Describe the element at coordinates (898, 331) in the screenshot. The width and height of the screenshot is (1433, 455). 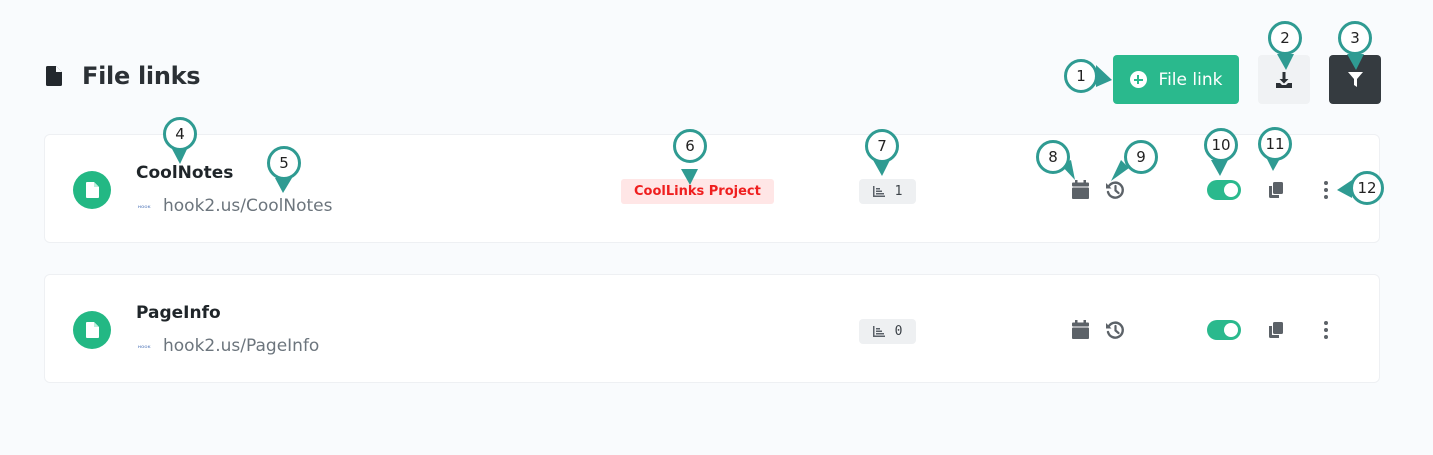
I see `clicks-count: 0` at that location.